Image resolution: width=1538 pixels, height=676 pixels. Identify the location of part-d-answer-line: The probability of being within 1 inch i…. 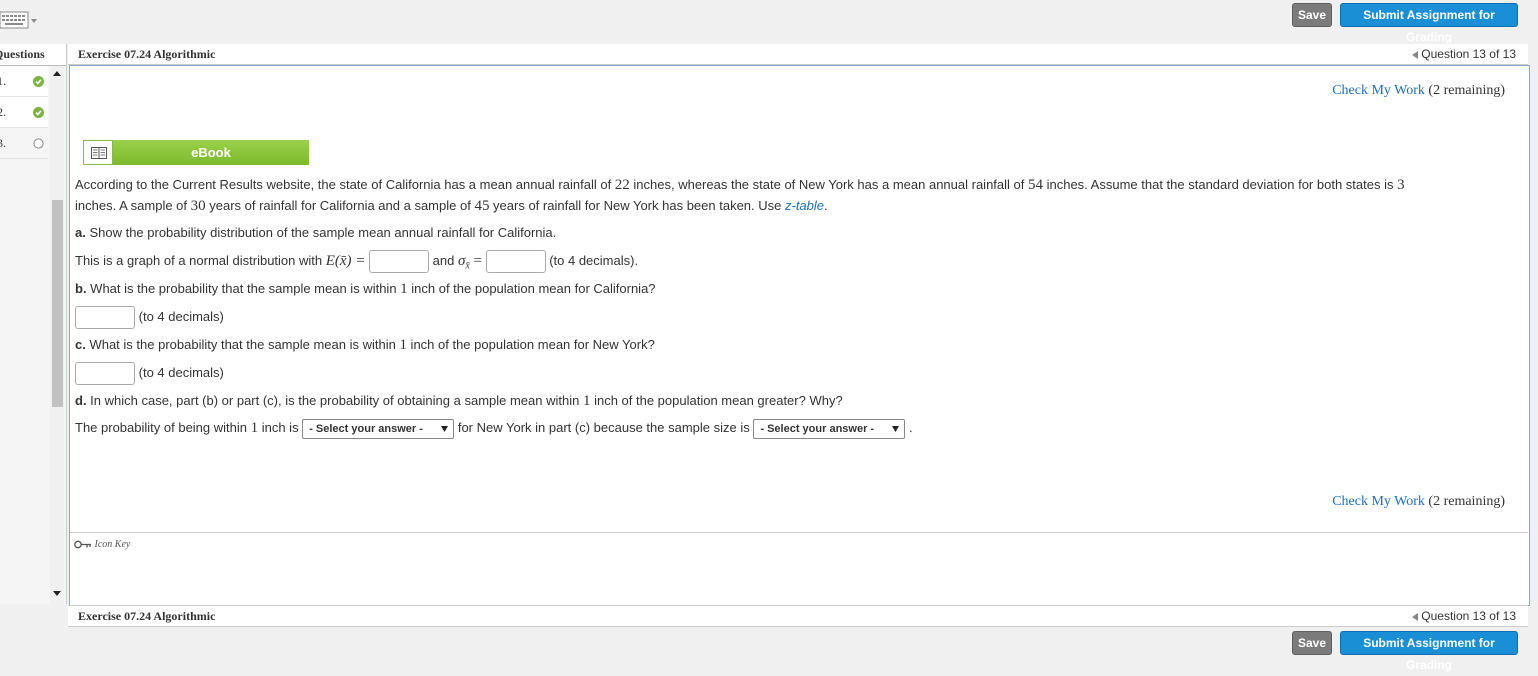
(494, 428).